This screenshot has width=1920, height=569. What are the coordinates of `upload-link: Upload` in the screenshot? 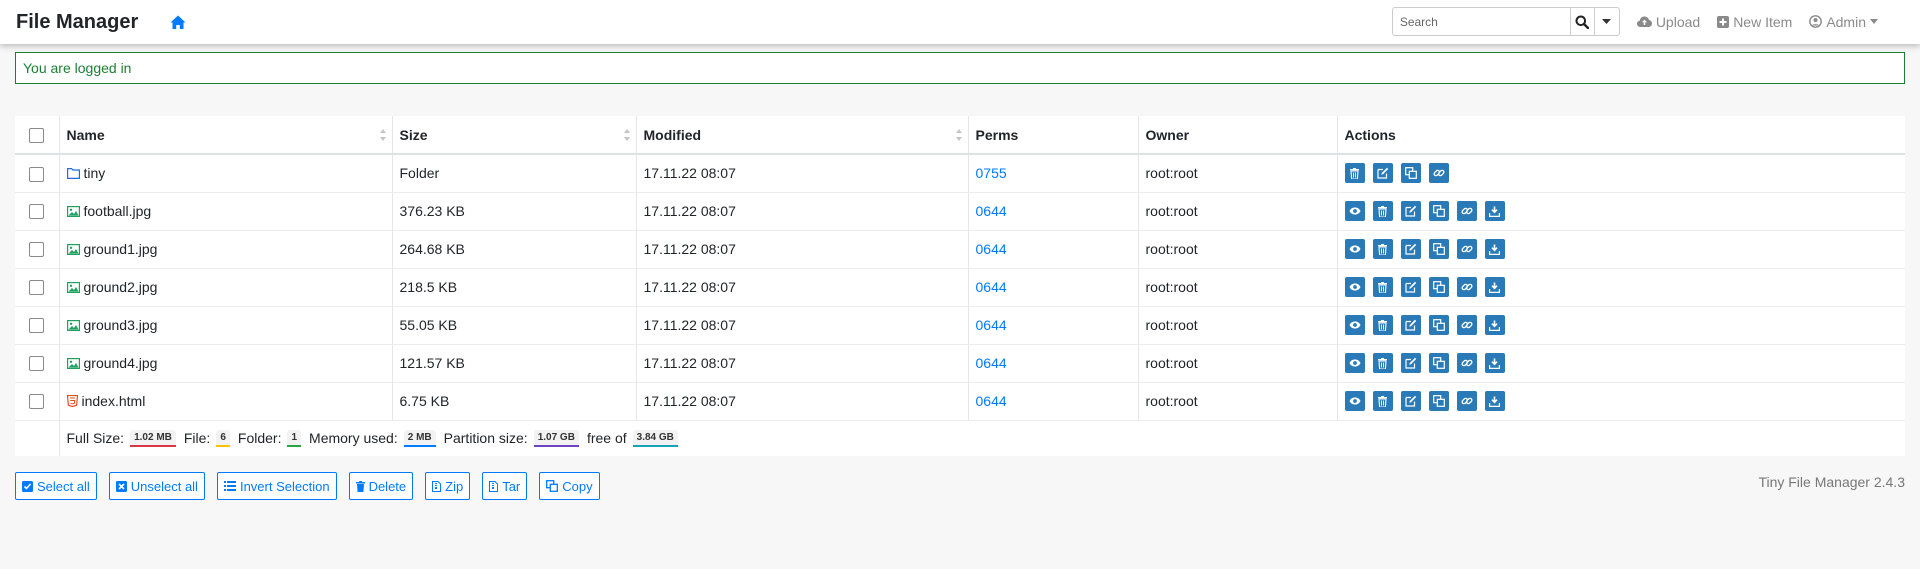 It's located at (1668, 22).